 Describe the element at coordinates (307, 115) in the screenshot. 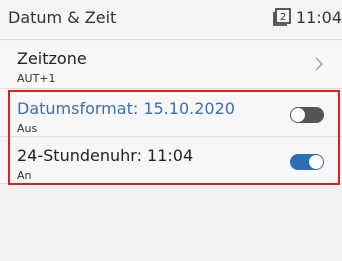

I see `datumsformat-toggle` at that location.